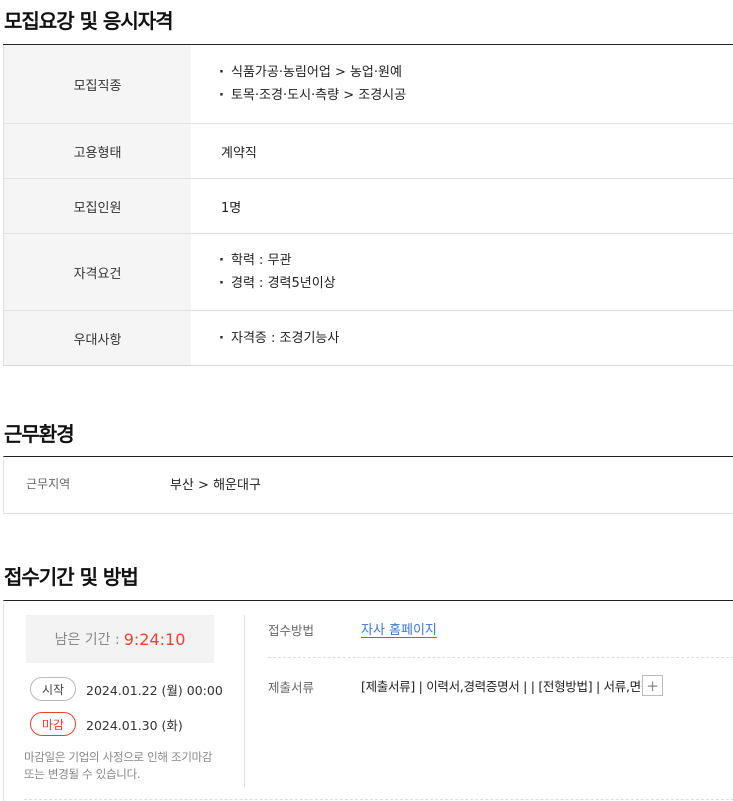 The width and height of the screenshot is (733, 801). What do you see at coordinates (134, 725) in the screenshot?
I see `deadline-date: 2024.01.30 (화)` at bounding box center [134, 725].